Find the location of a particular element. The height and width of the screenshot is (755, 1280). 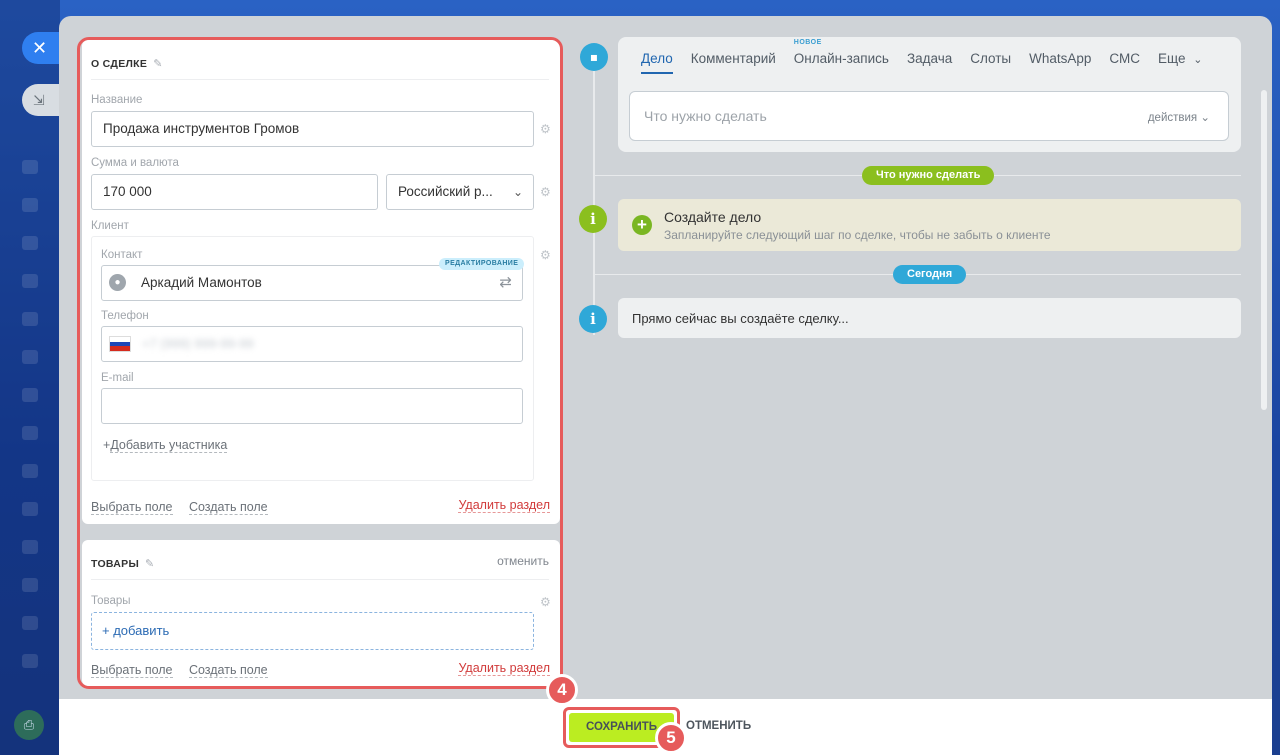

russia-flag-icon is located at coordinates (120, 344).